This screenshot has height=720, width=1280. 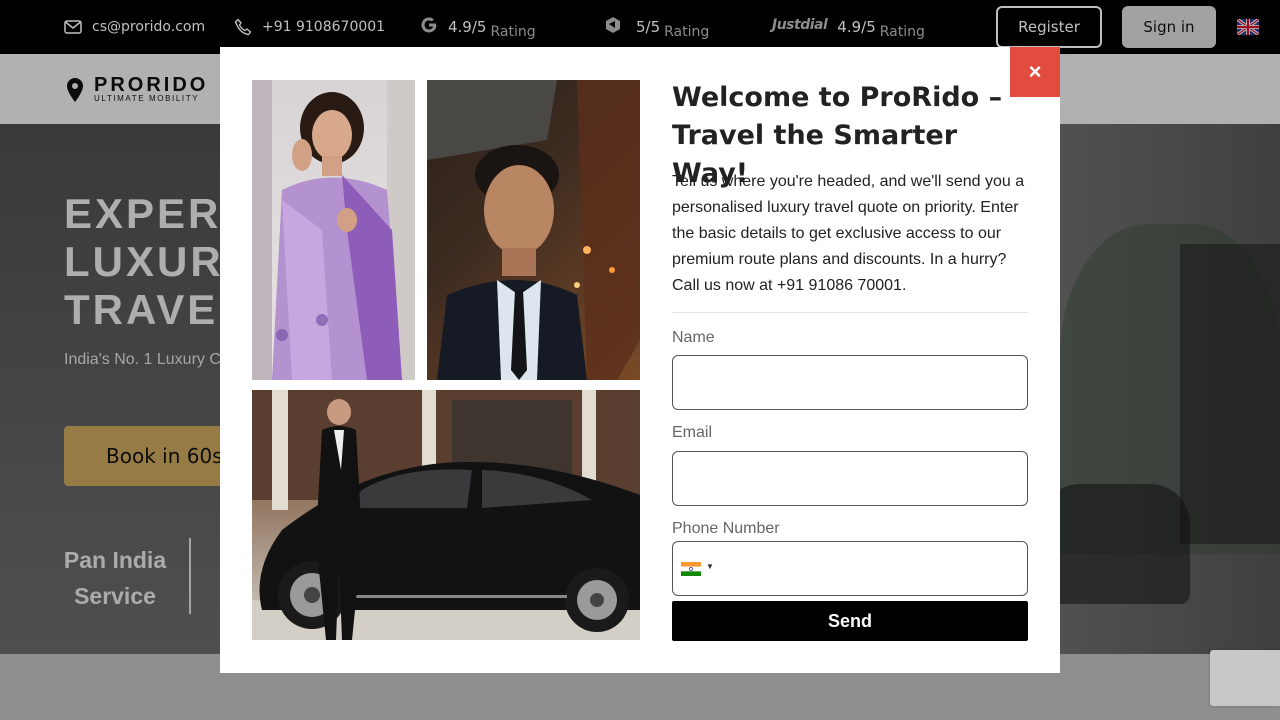 What do you see at coordinates (1245, 678) in the screenshot?
I see `recaptcha-badge` at bounding box center [1245, 678].